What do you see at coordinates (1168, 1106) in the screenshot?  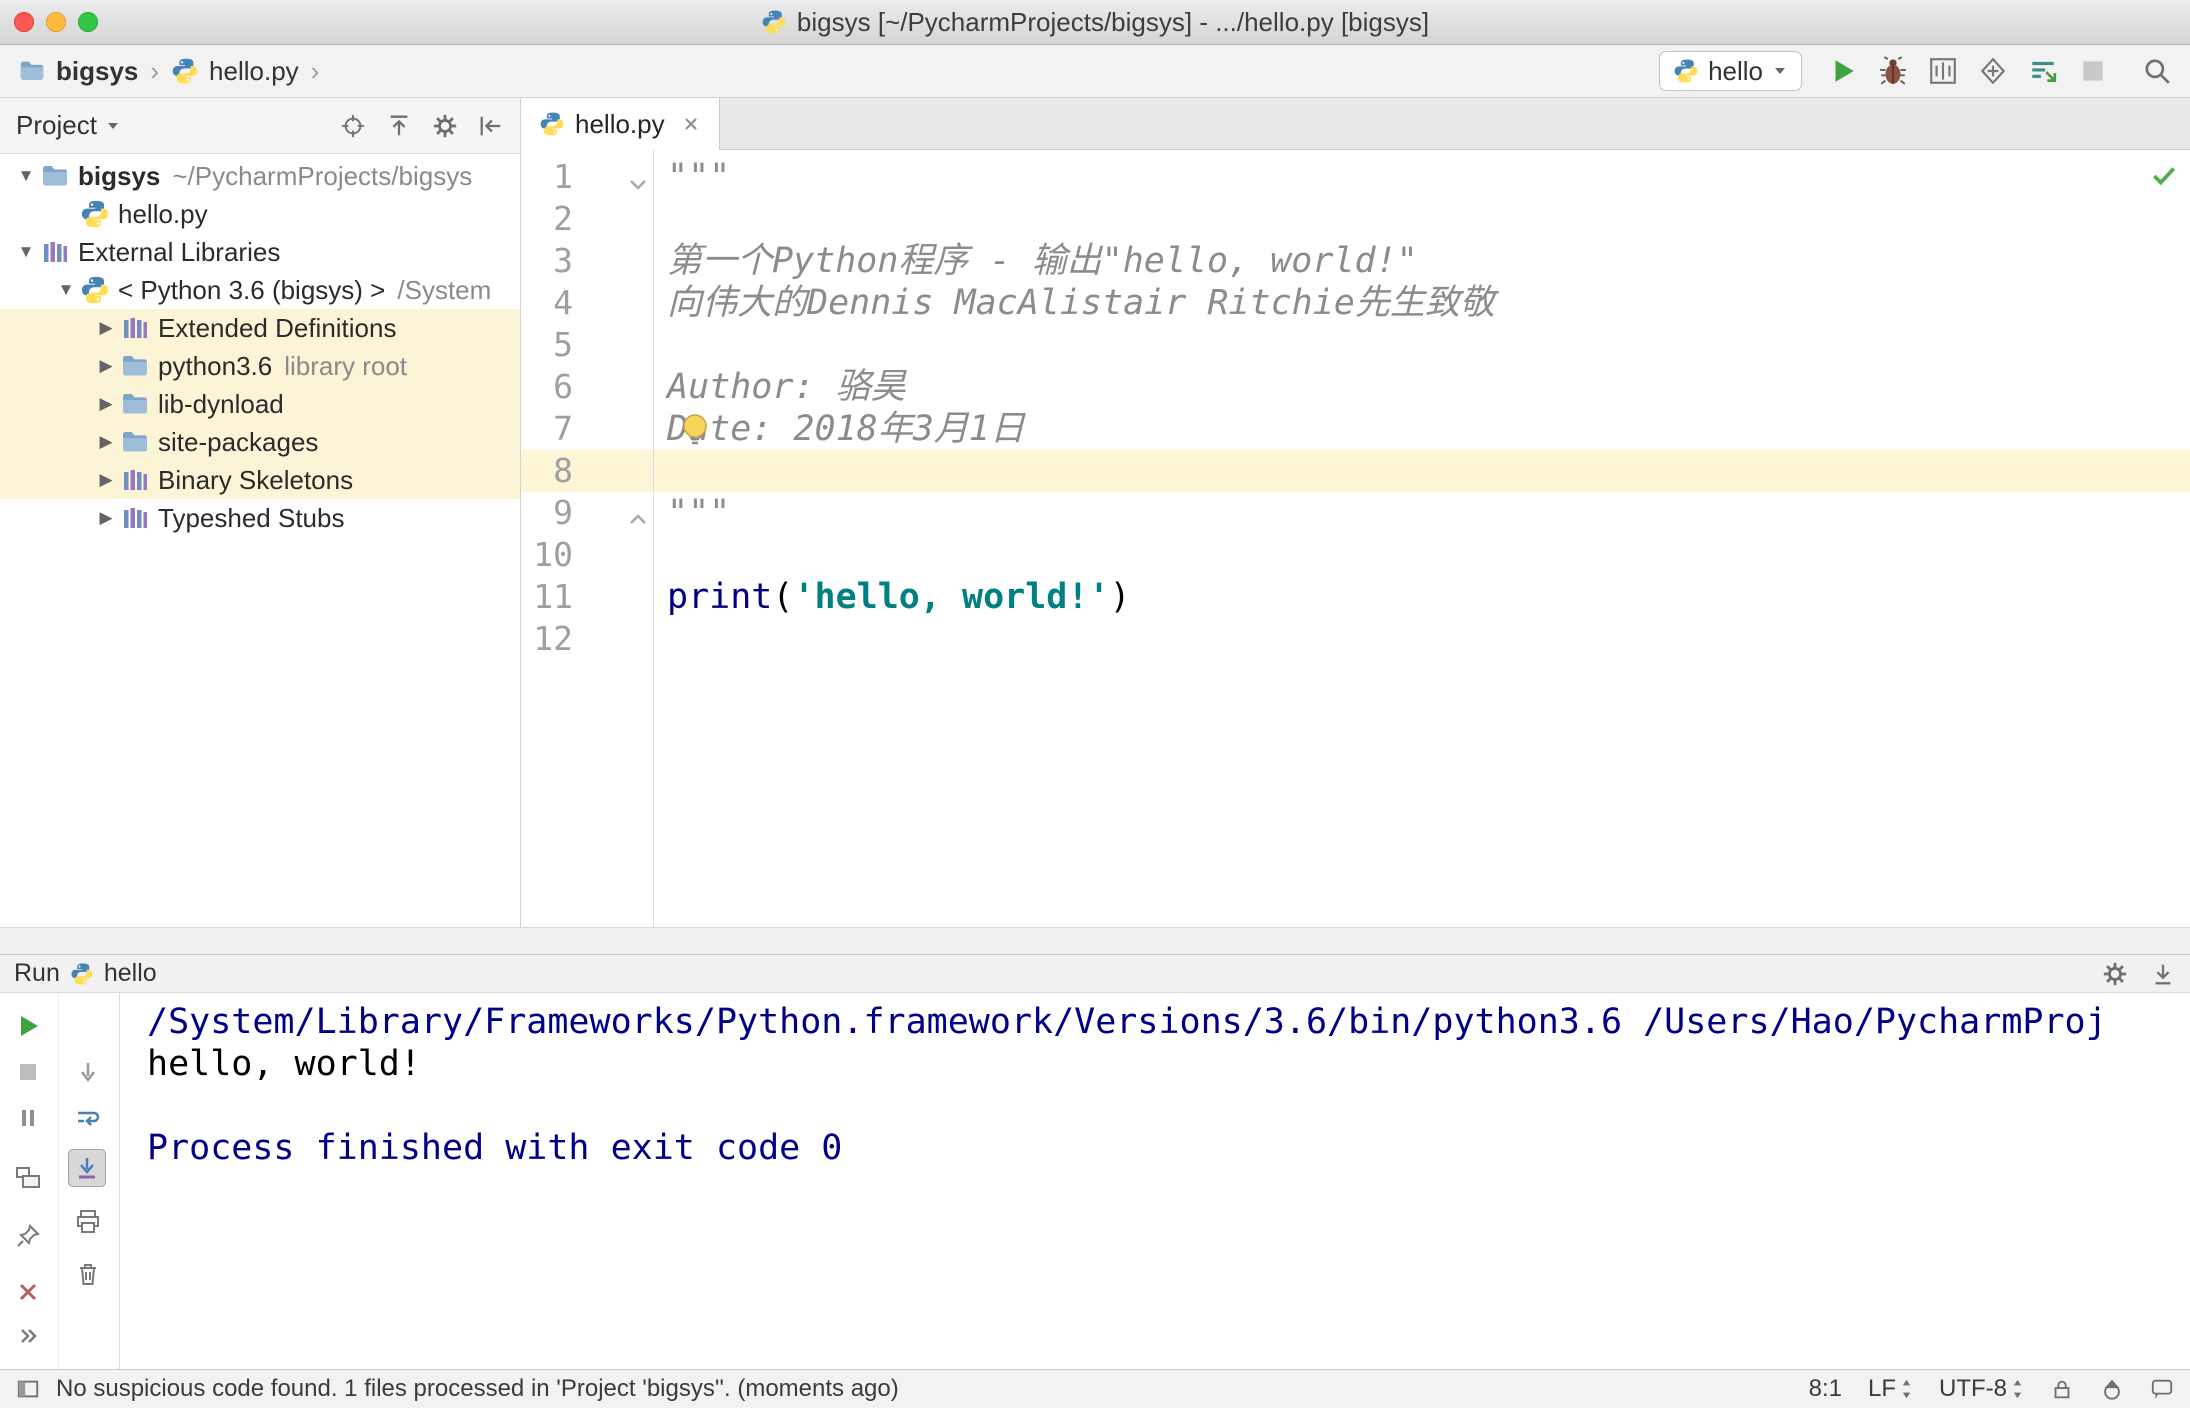 I see `console-line` at bounding box center [1168, 1106].